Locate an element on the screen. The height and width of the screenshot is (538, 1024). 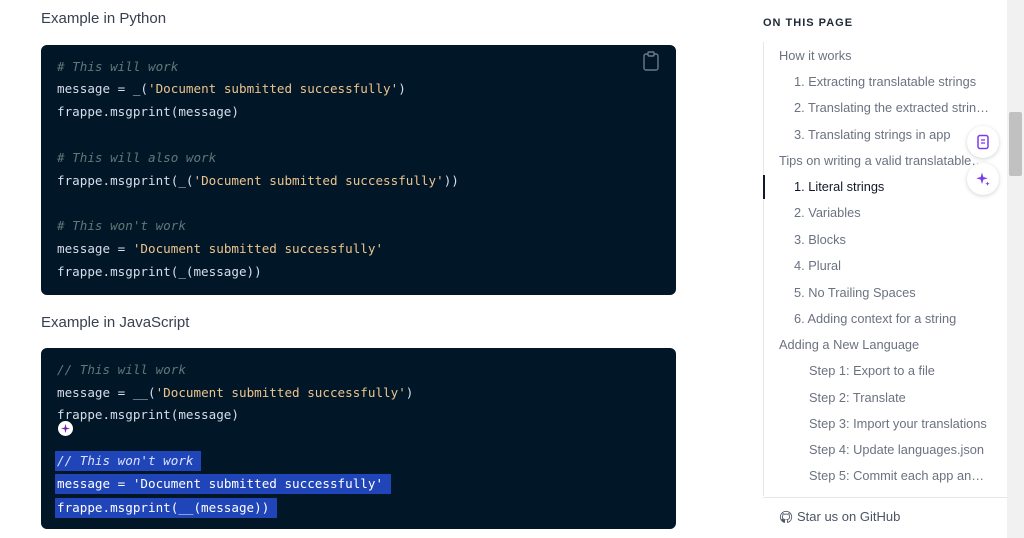
toc-item: How it works is located at coordinates (815, 56).